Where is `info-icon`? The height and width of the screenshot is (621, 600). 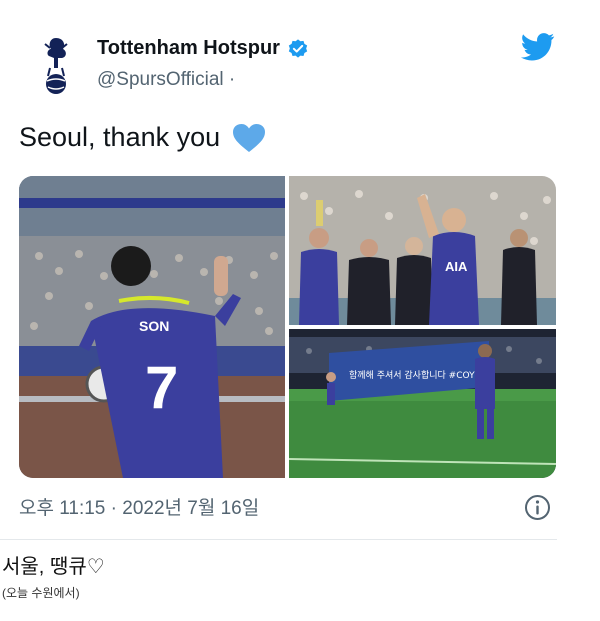 info-icon is located at coordinates (537, 507).